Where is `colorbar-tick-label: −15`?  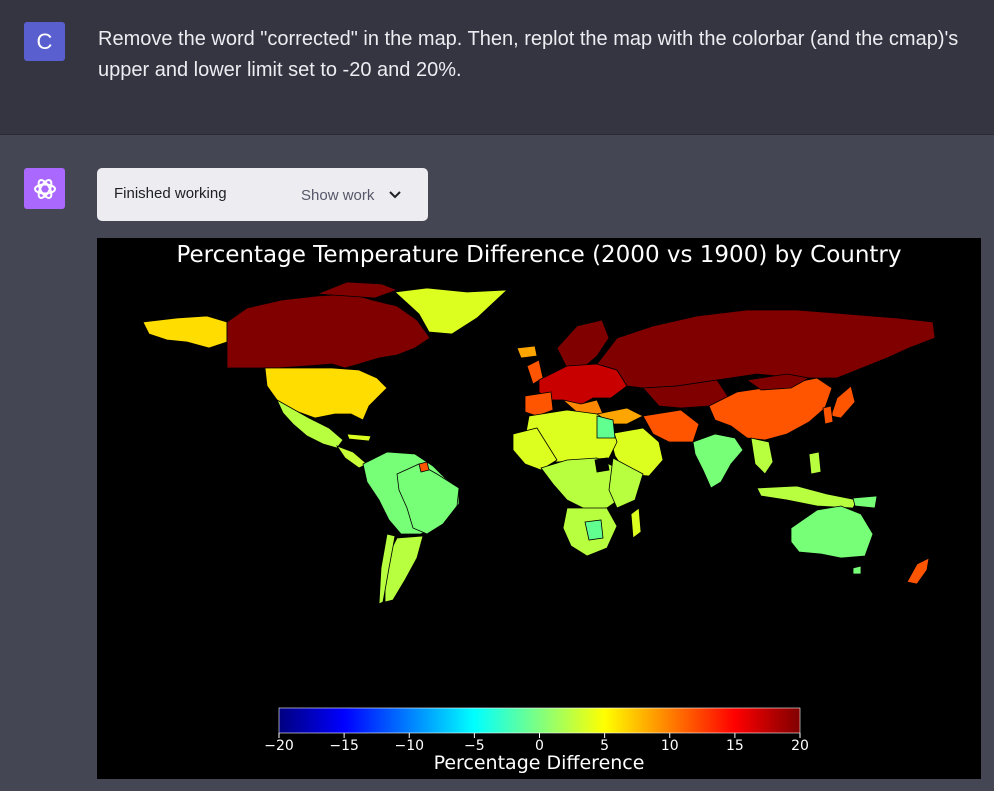
colorbar-tick-label: −15 is located at coordinates (344, 746).